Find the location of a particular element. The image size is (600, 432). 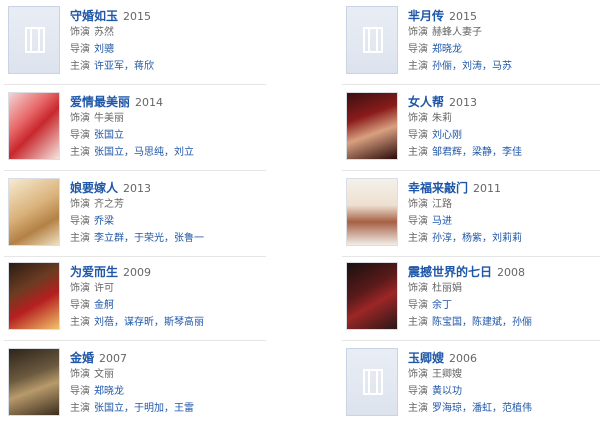

title-row: 玉卿嫂 2006 is located at coordinates (504, 357).